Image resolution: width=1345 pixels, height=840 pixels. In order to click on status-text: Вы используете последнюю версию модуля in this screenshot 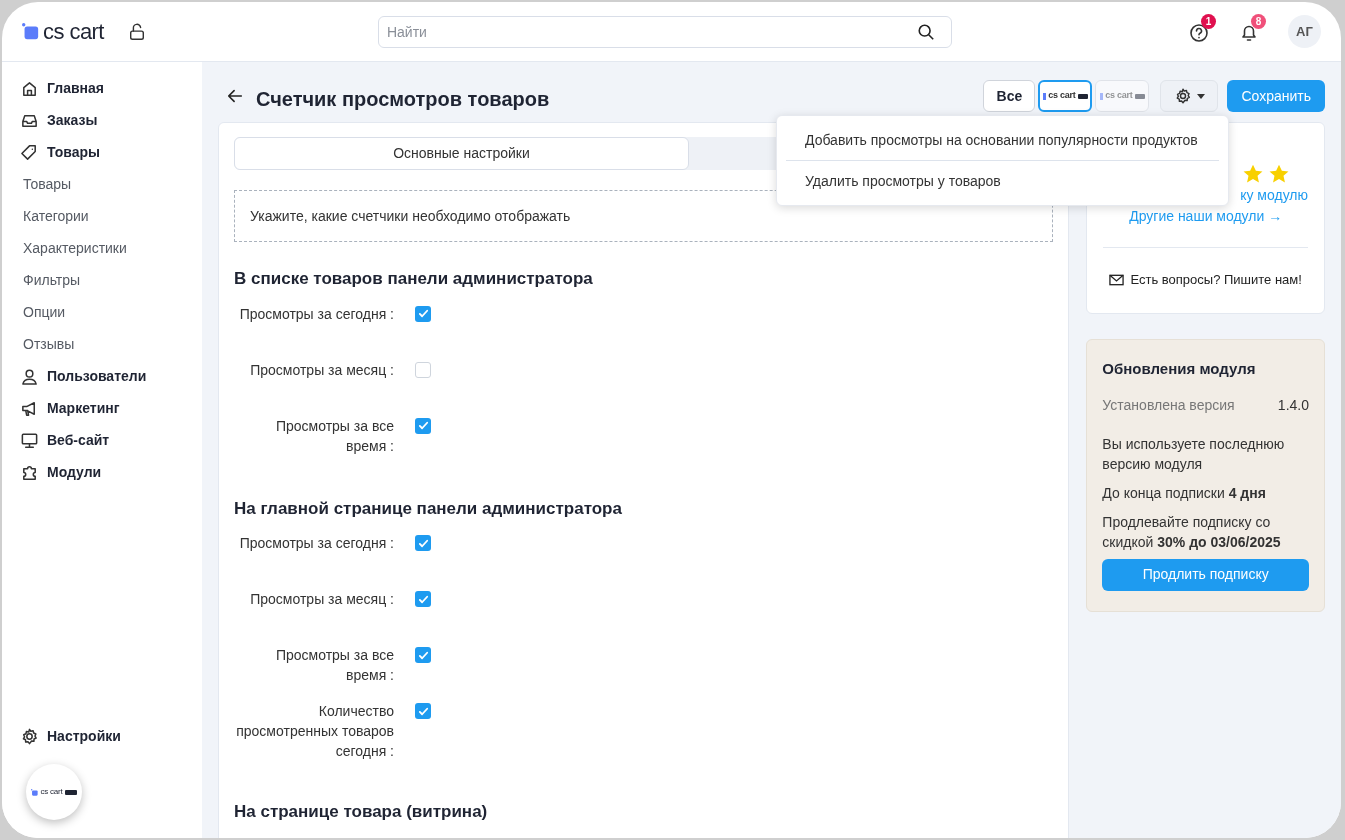, I will do `click(1194, 454)`.